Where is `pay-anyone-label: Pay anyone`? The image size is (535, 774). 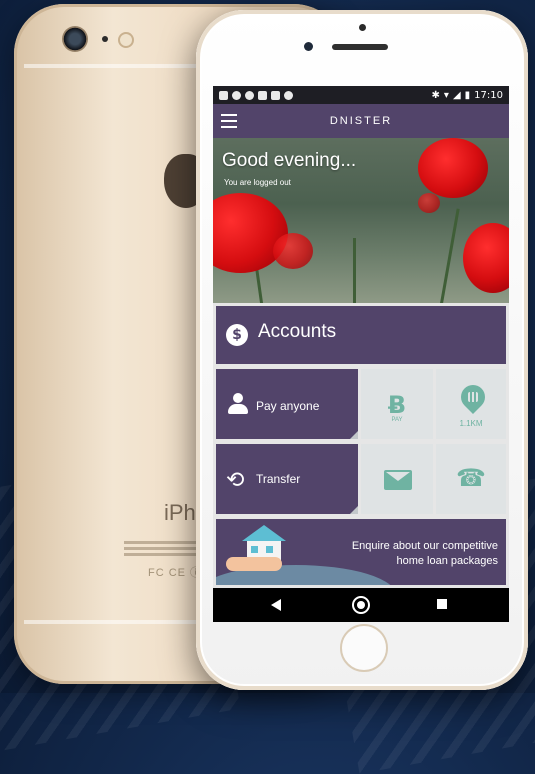 pay-anyone-label: Pay anyone is located at coordinates (288, 406).